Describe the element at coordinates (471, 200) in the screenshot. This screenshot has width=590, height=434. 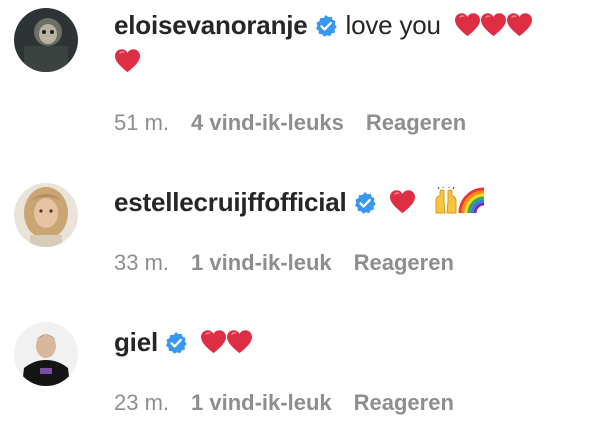
I see `rainbow-icon` at that location.